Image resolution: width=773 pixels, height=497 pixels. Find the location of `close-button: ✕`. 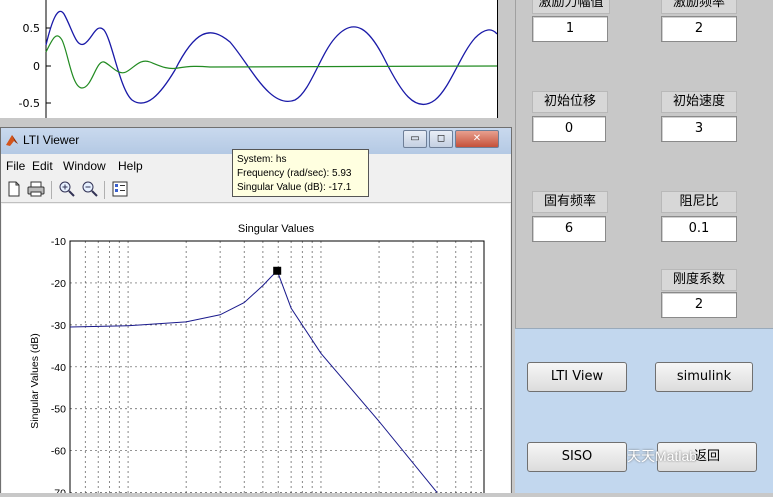

close-button: ✕ is located at coordinates (477, 139).